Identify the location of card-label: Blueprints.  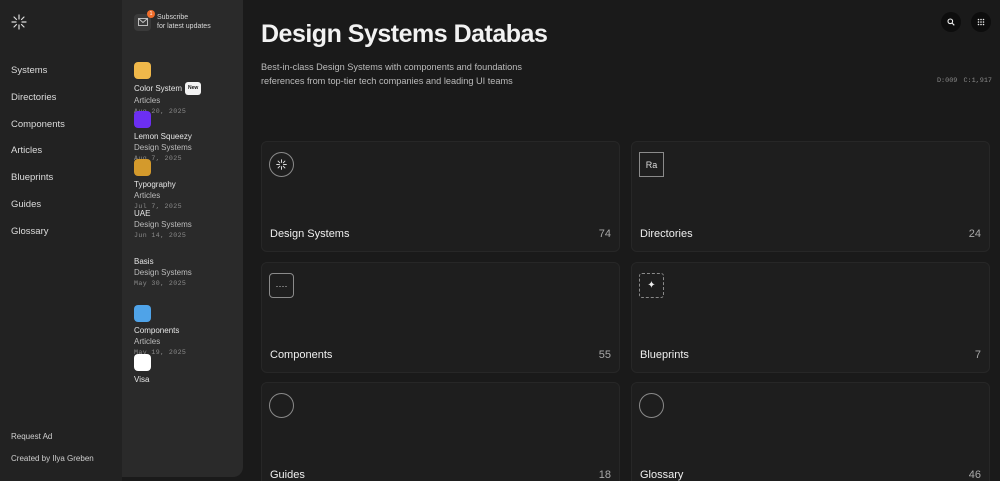
(664, 355).